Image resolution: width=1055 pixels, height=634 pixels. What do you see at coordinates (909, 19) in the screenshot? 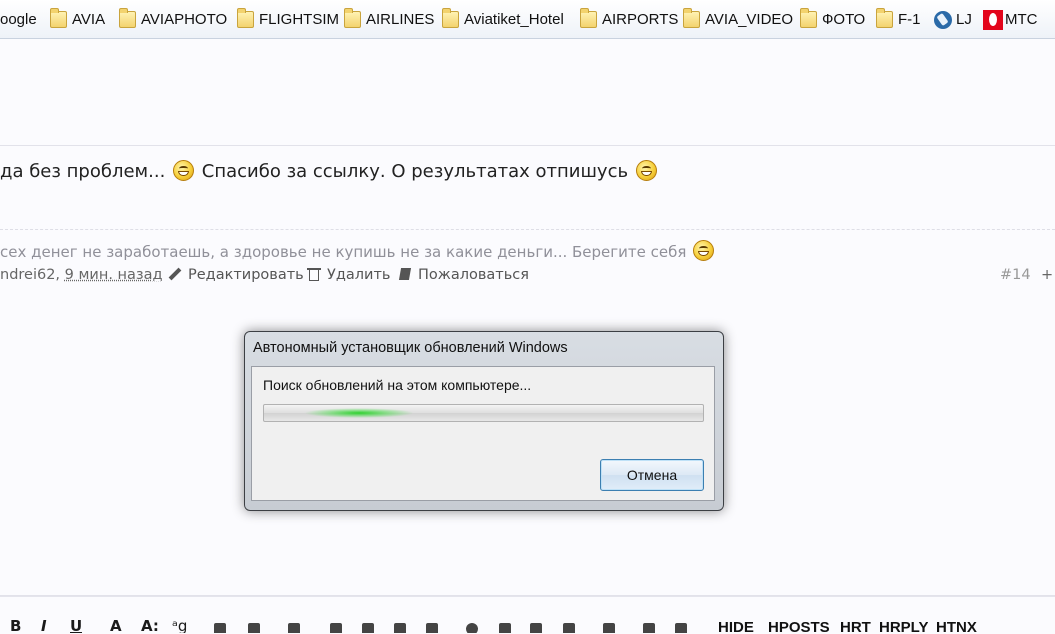
I see `bookmark-label: F-1` at bounding box center [909, 19].